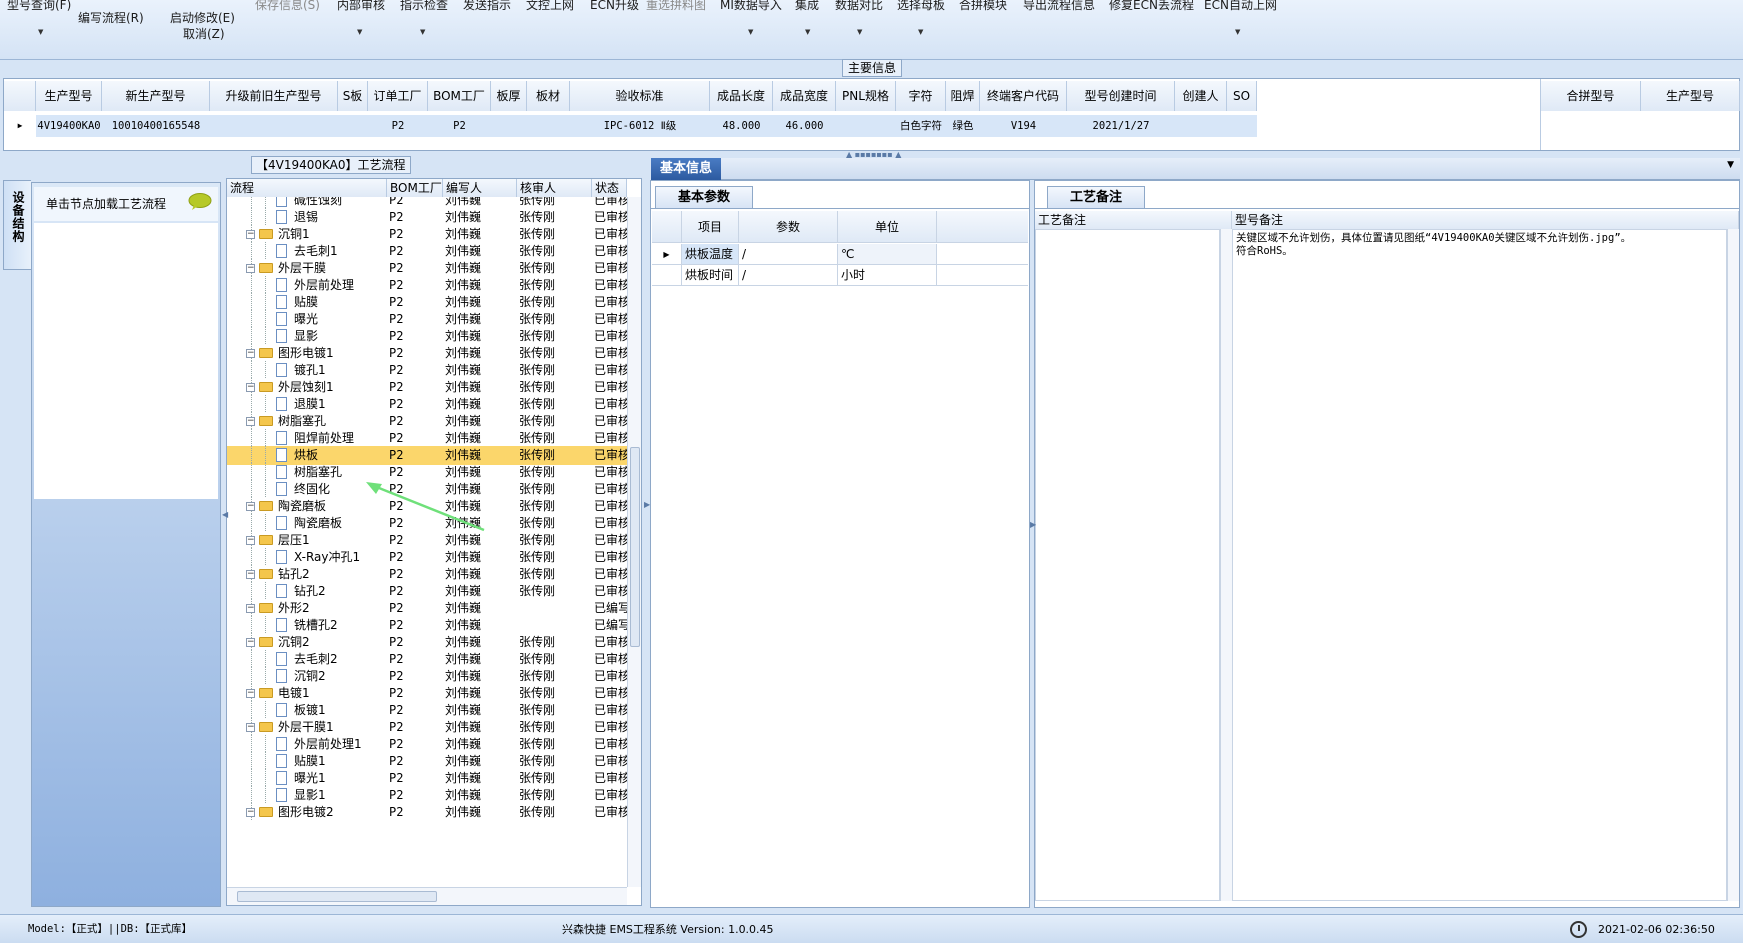 Image resolution: width=1743 pixels, height=943 pixels. What do you see at coordinates (1733, 565) in the screenshot?
I see `model-remark-scrollbar` at bounding box center [1733, 565].